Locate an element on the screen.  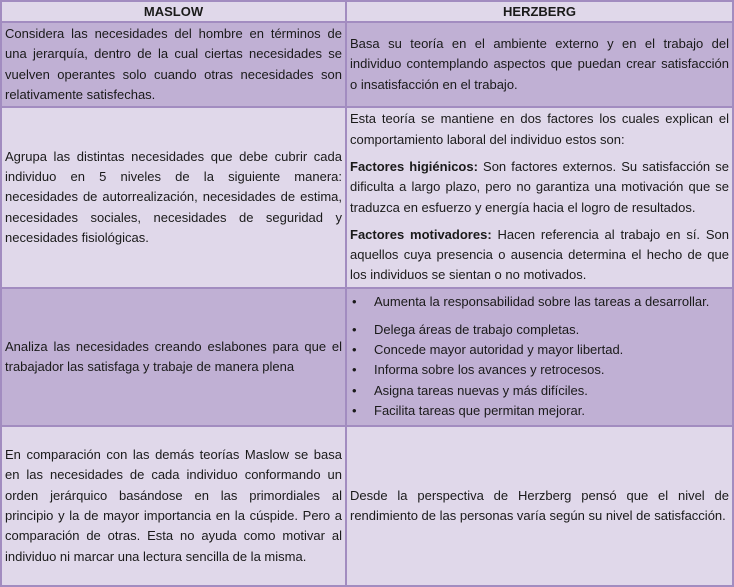
list-item: • Delega áreas de trabajo completas. is located at coordinates (539, 330).